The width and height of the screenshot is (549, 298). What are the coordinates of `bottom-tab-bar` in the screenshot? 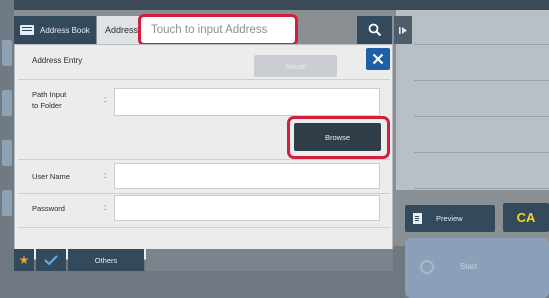 It's located at (269, 260).